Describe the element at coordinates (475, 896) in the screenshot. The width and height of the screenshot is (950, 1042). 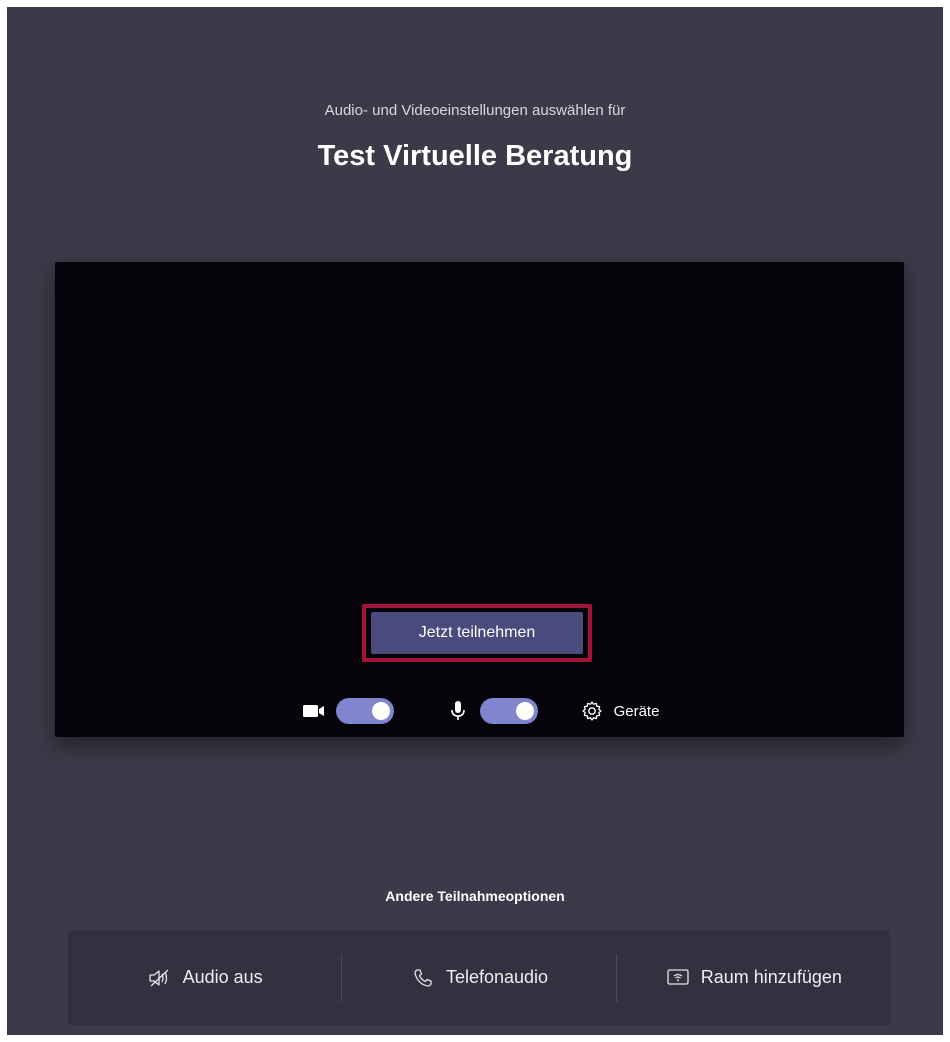
I see `other-options-heading: Andere Teilnahmeoptionen` at that location.